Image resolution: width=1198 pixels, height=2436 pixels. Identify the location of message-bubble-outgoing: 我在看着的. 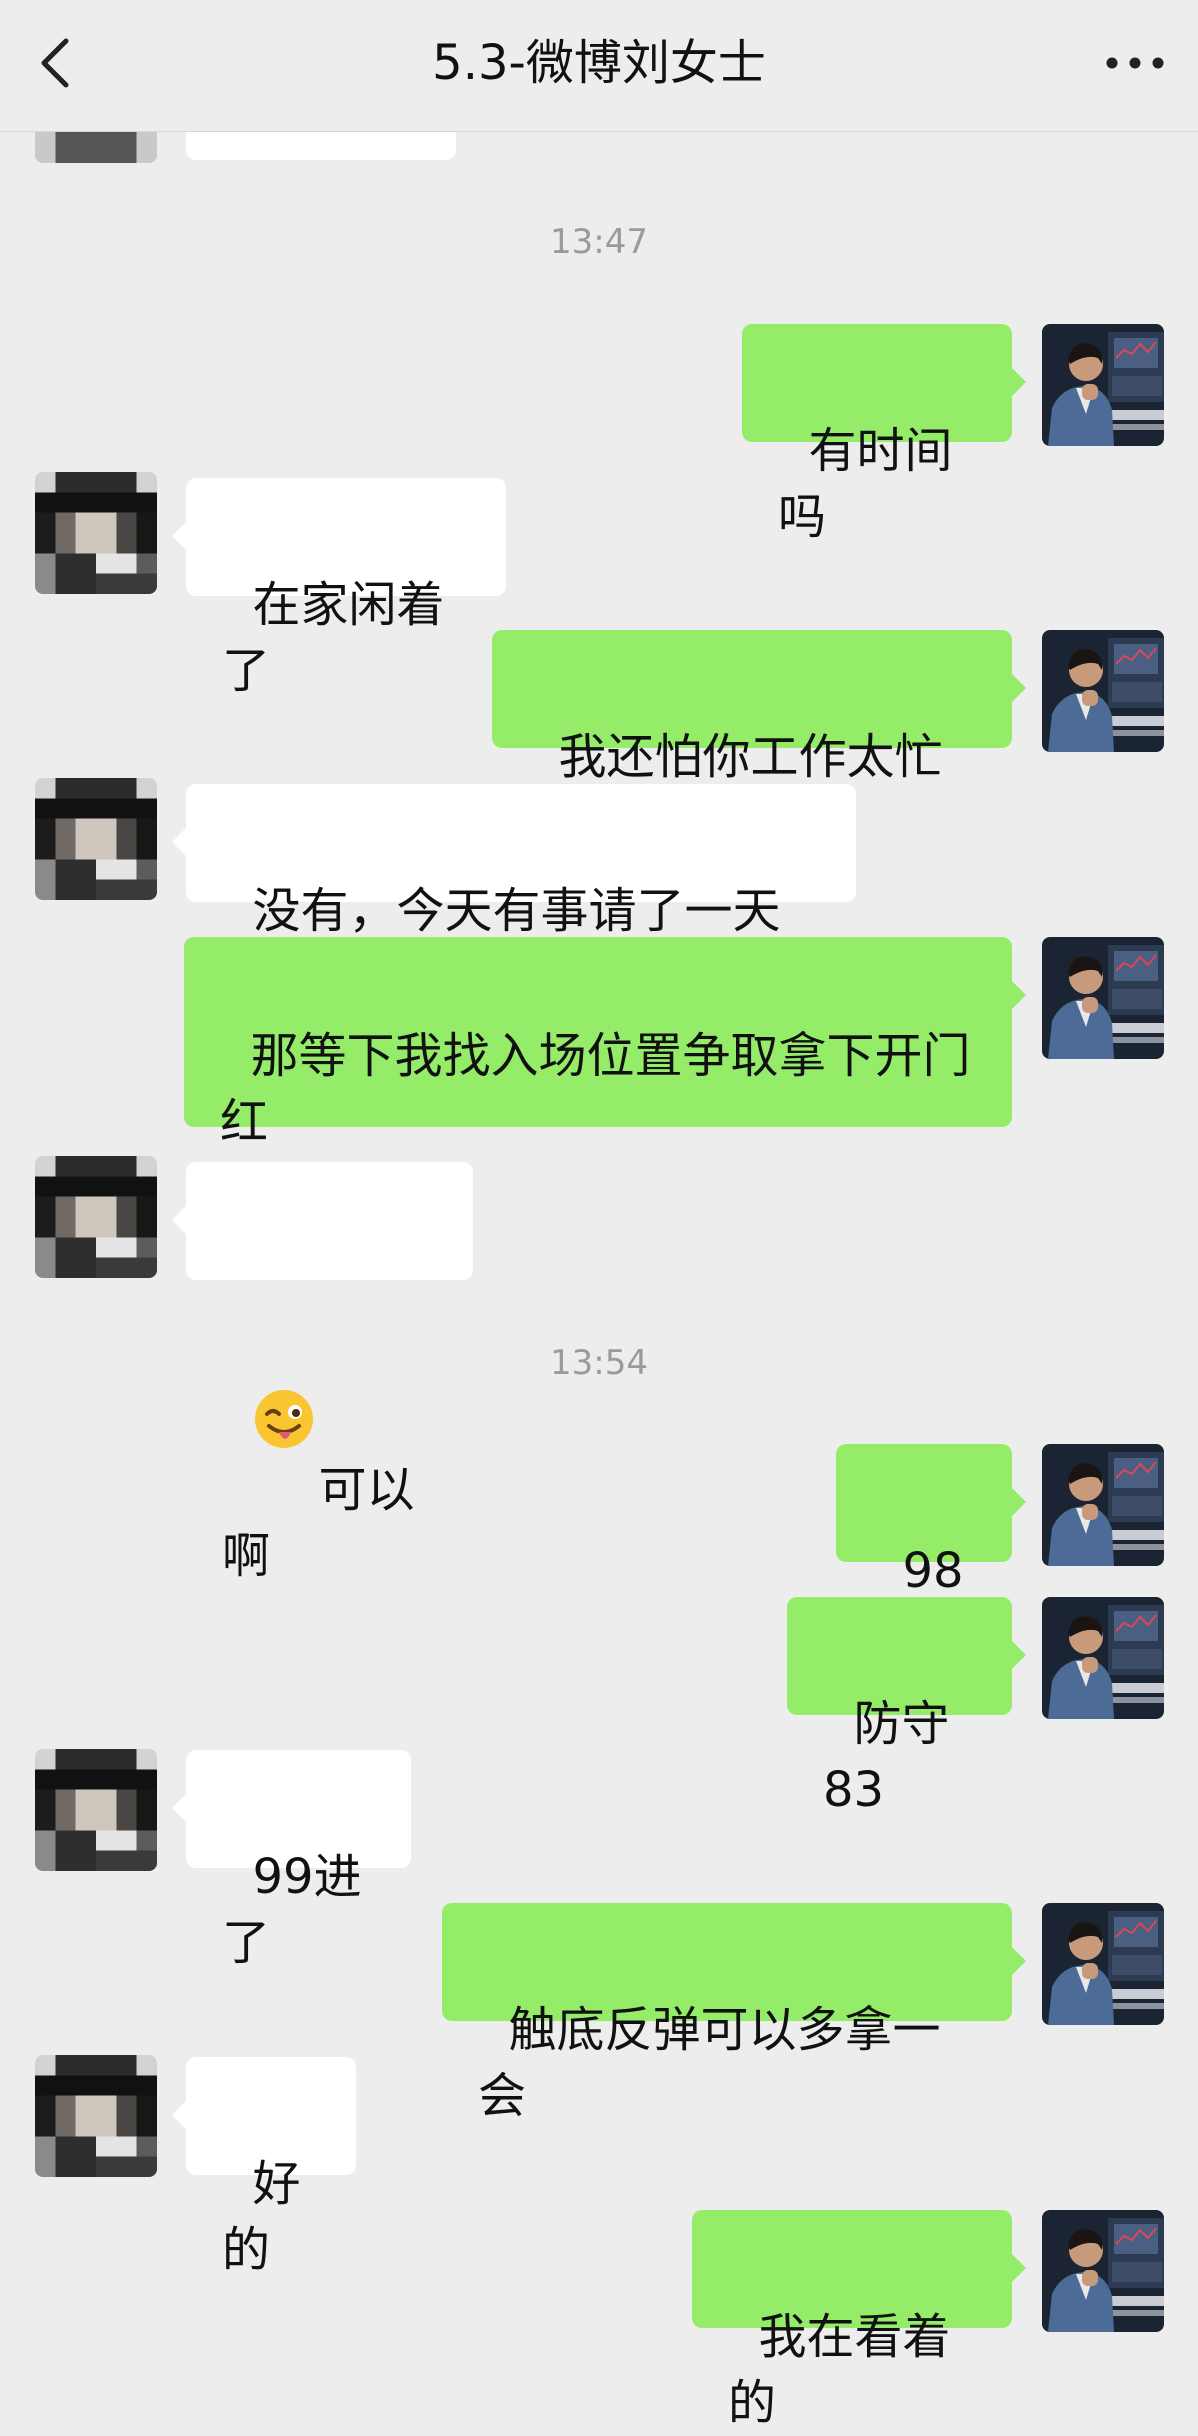
(859, 2320).